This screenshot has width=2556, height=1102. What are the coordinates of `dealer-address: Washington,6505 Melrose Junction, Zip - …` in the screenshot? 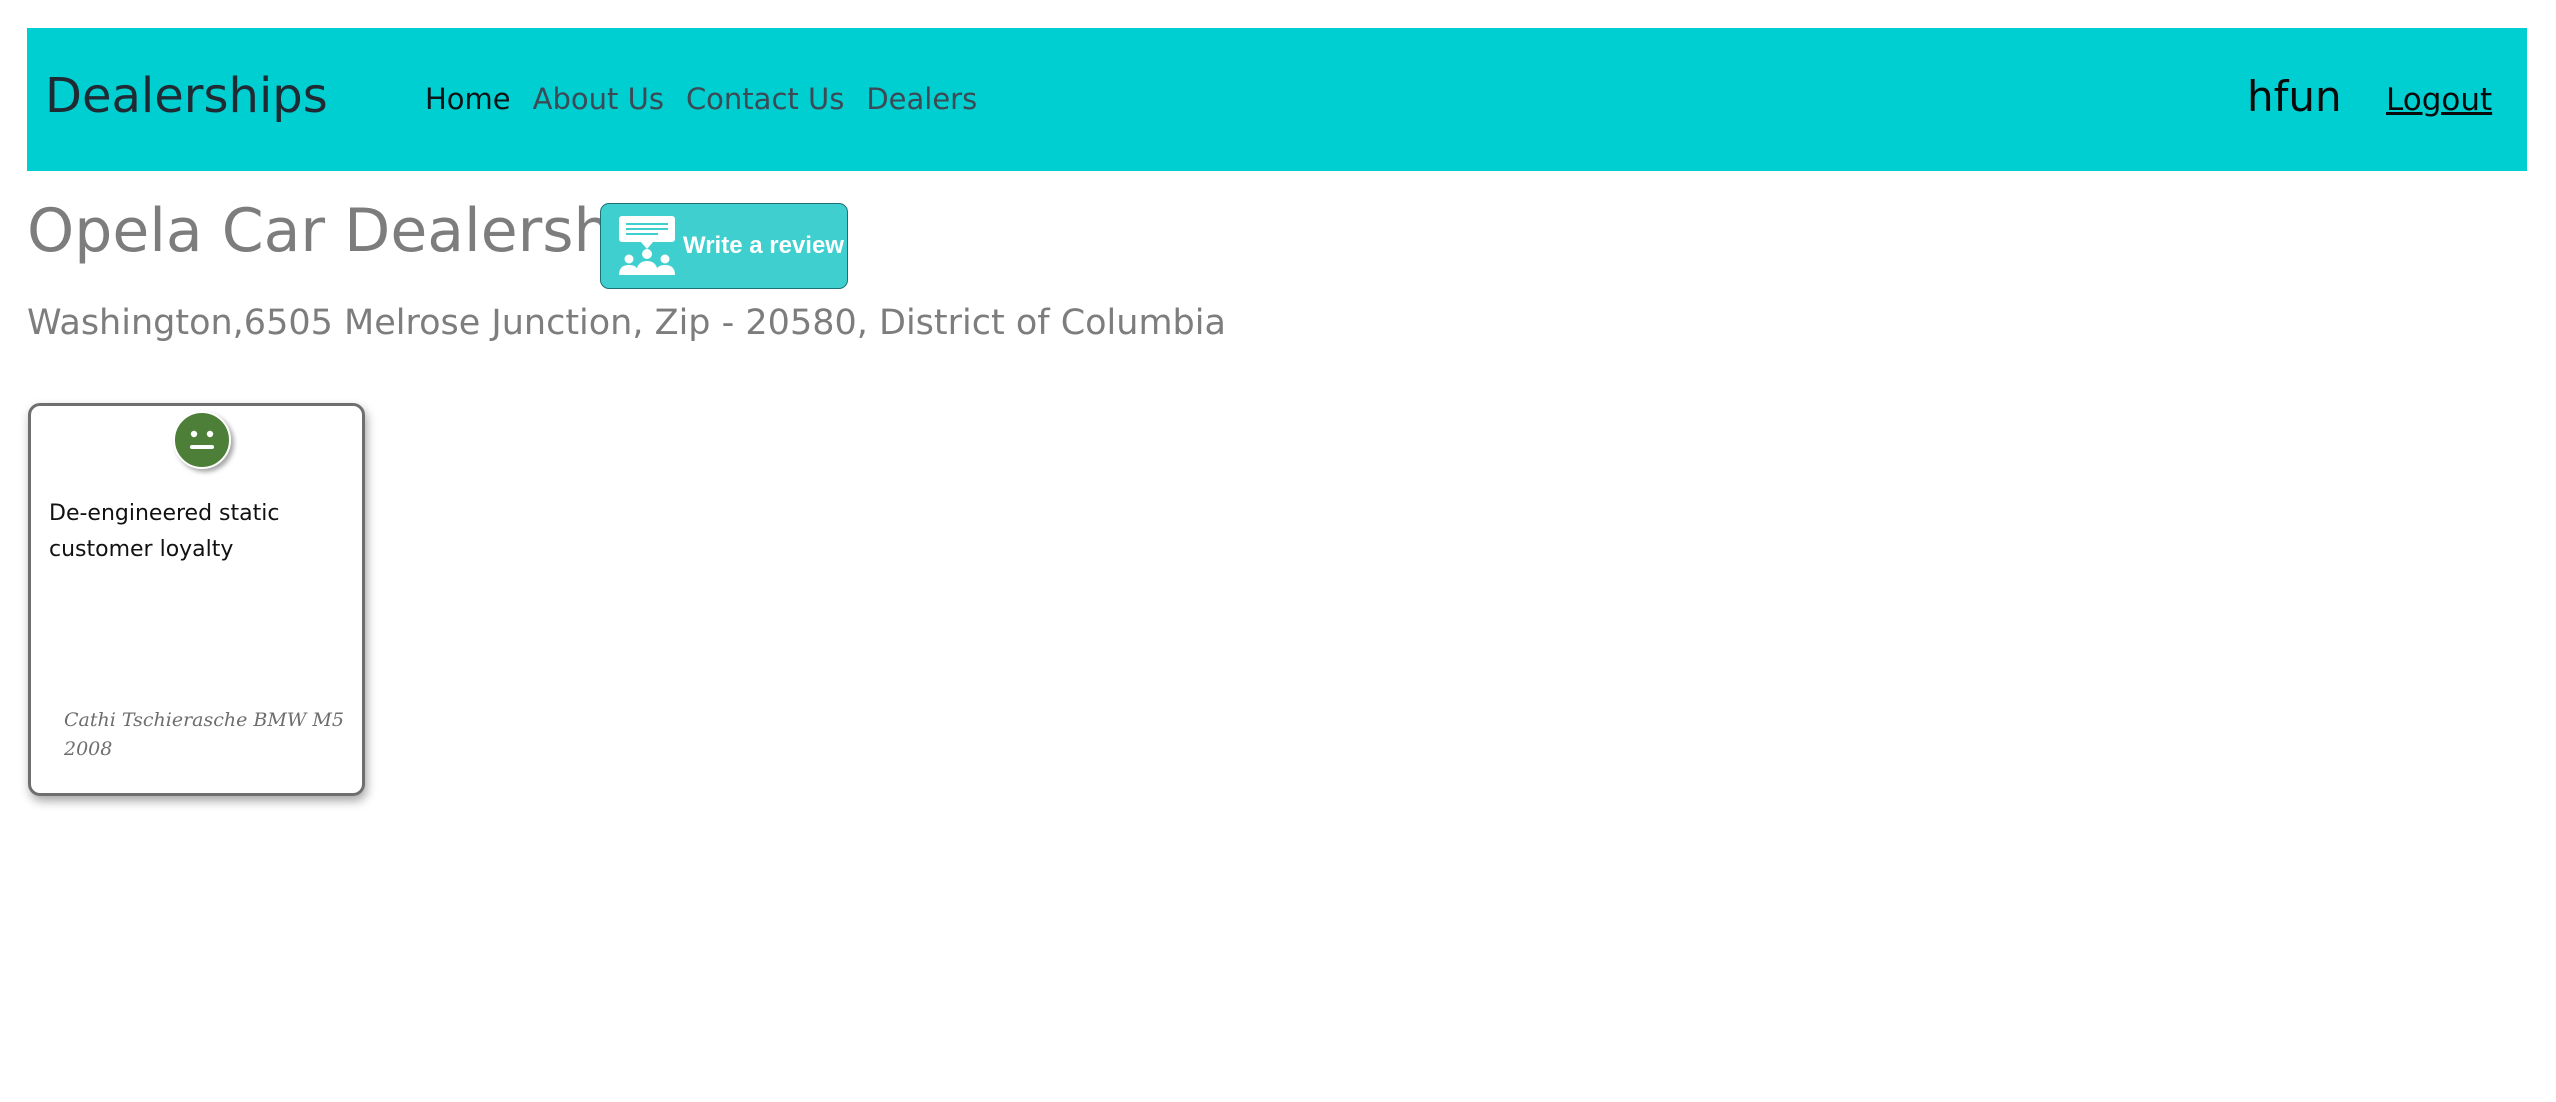 It's located at (626, 323).